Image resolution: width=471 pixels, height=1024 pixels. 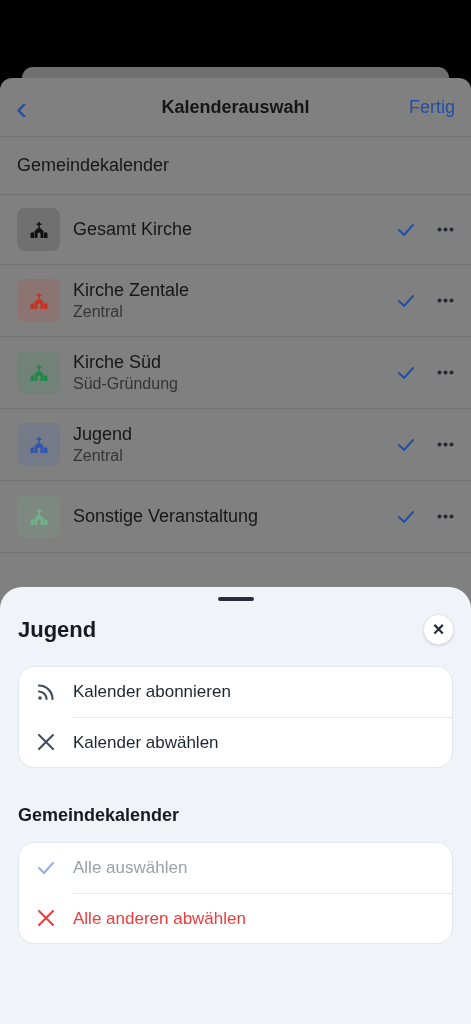 What do you see at coordinates (166, 516) in the screenshot?
I see `calendar-name: Sonstige Veranstaltung` at bounding box center [166, 516].